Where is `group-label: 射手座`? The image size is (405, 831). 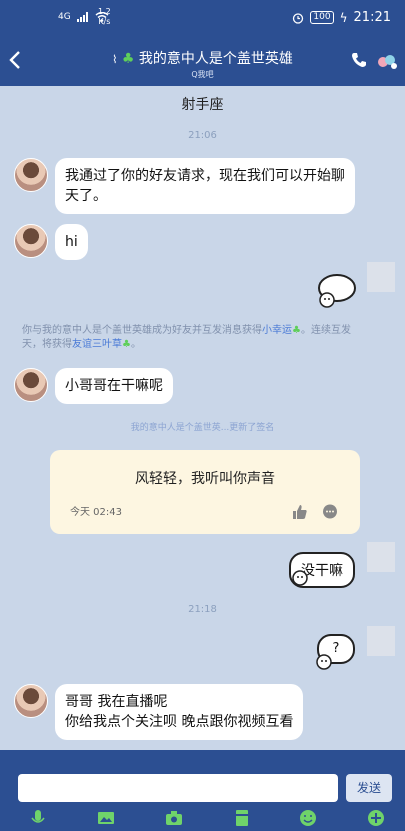
group-label: 射手座 is located at coordinates (202, 105).